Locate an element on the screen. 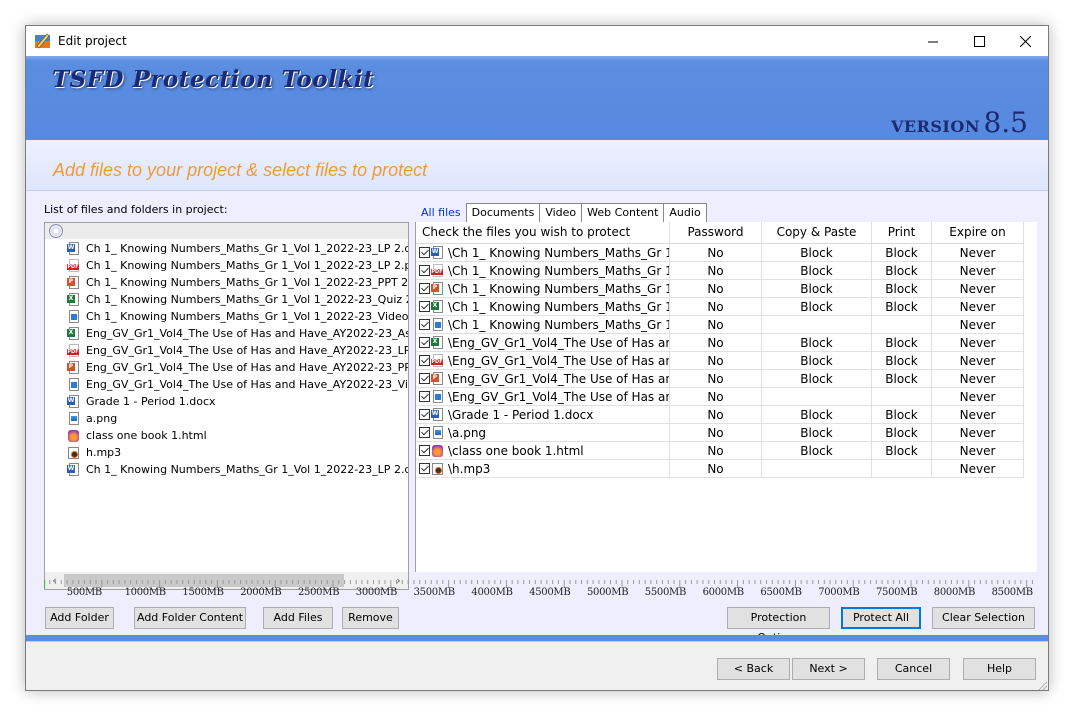 Image resolution: width=1074 pixels, height=713 pixels. tree-file-item: W Grade 1 - Period 1.docx is located at coordinates (141, 401).